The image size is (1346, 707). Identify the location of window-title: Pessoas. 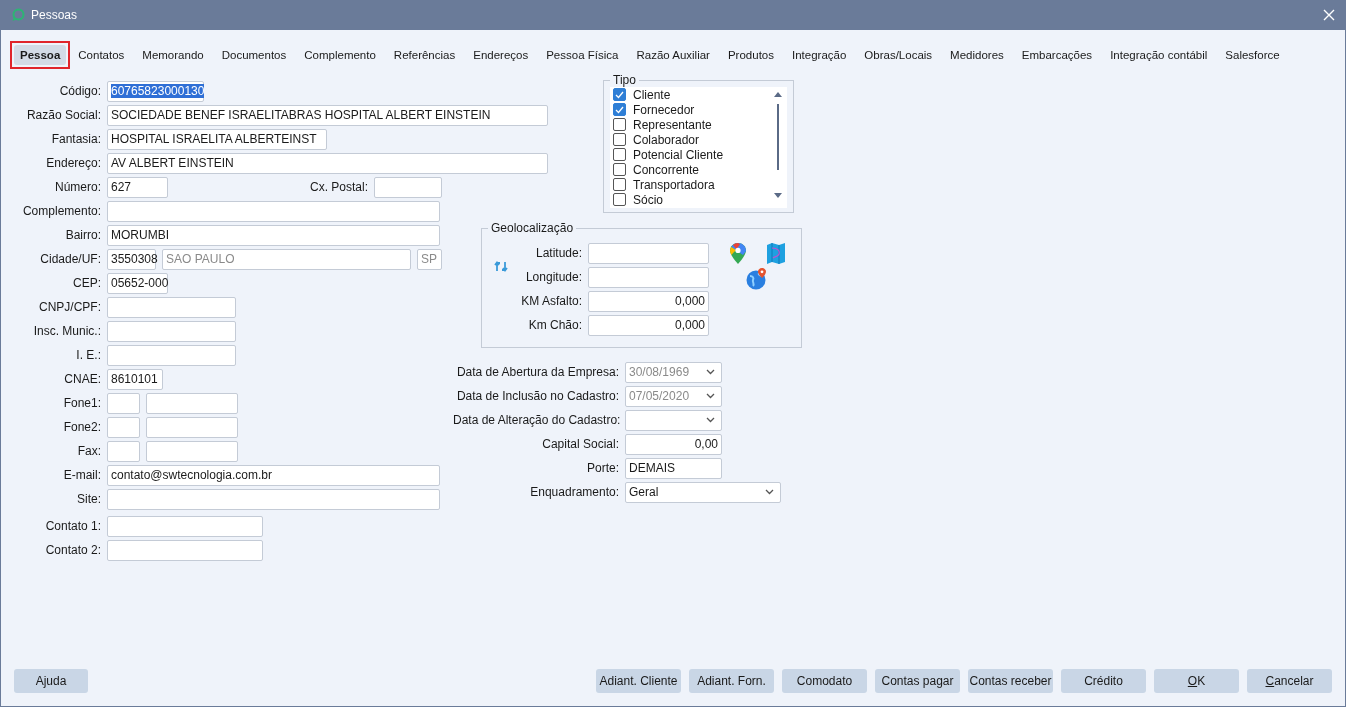
(55, 15).